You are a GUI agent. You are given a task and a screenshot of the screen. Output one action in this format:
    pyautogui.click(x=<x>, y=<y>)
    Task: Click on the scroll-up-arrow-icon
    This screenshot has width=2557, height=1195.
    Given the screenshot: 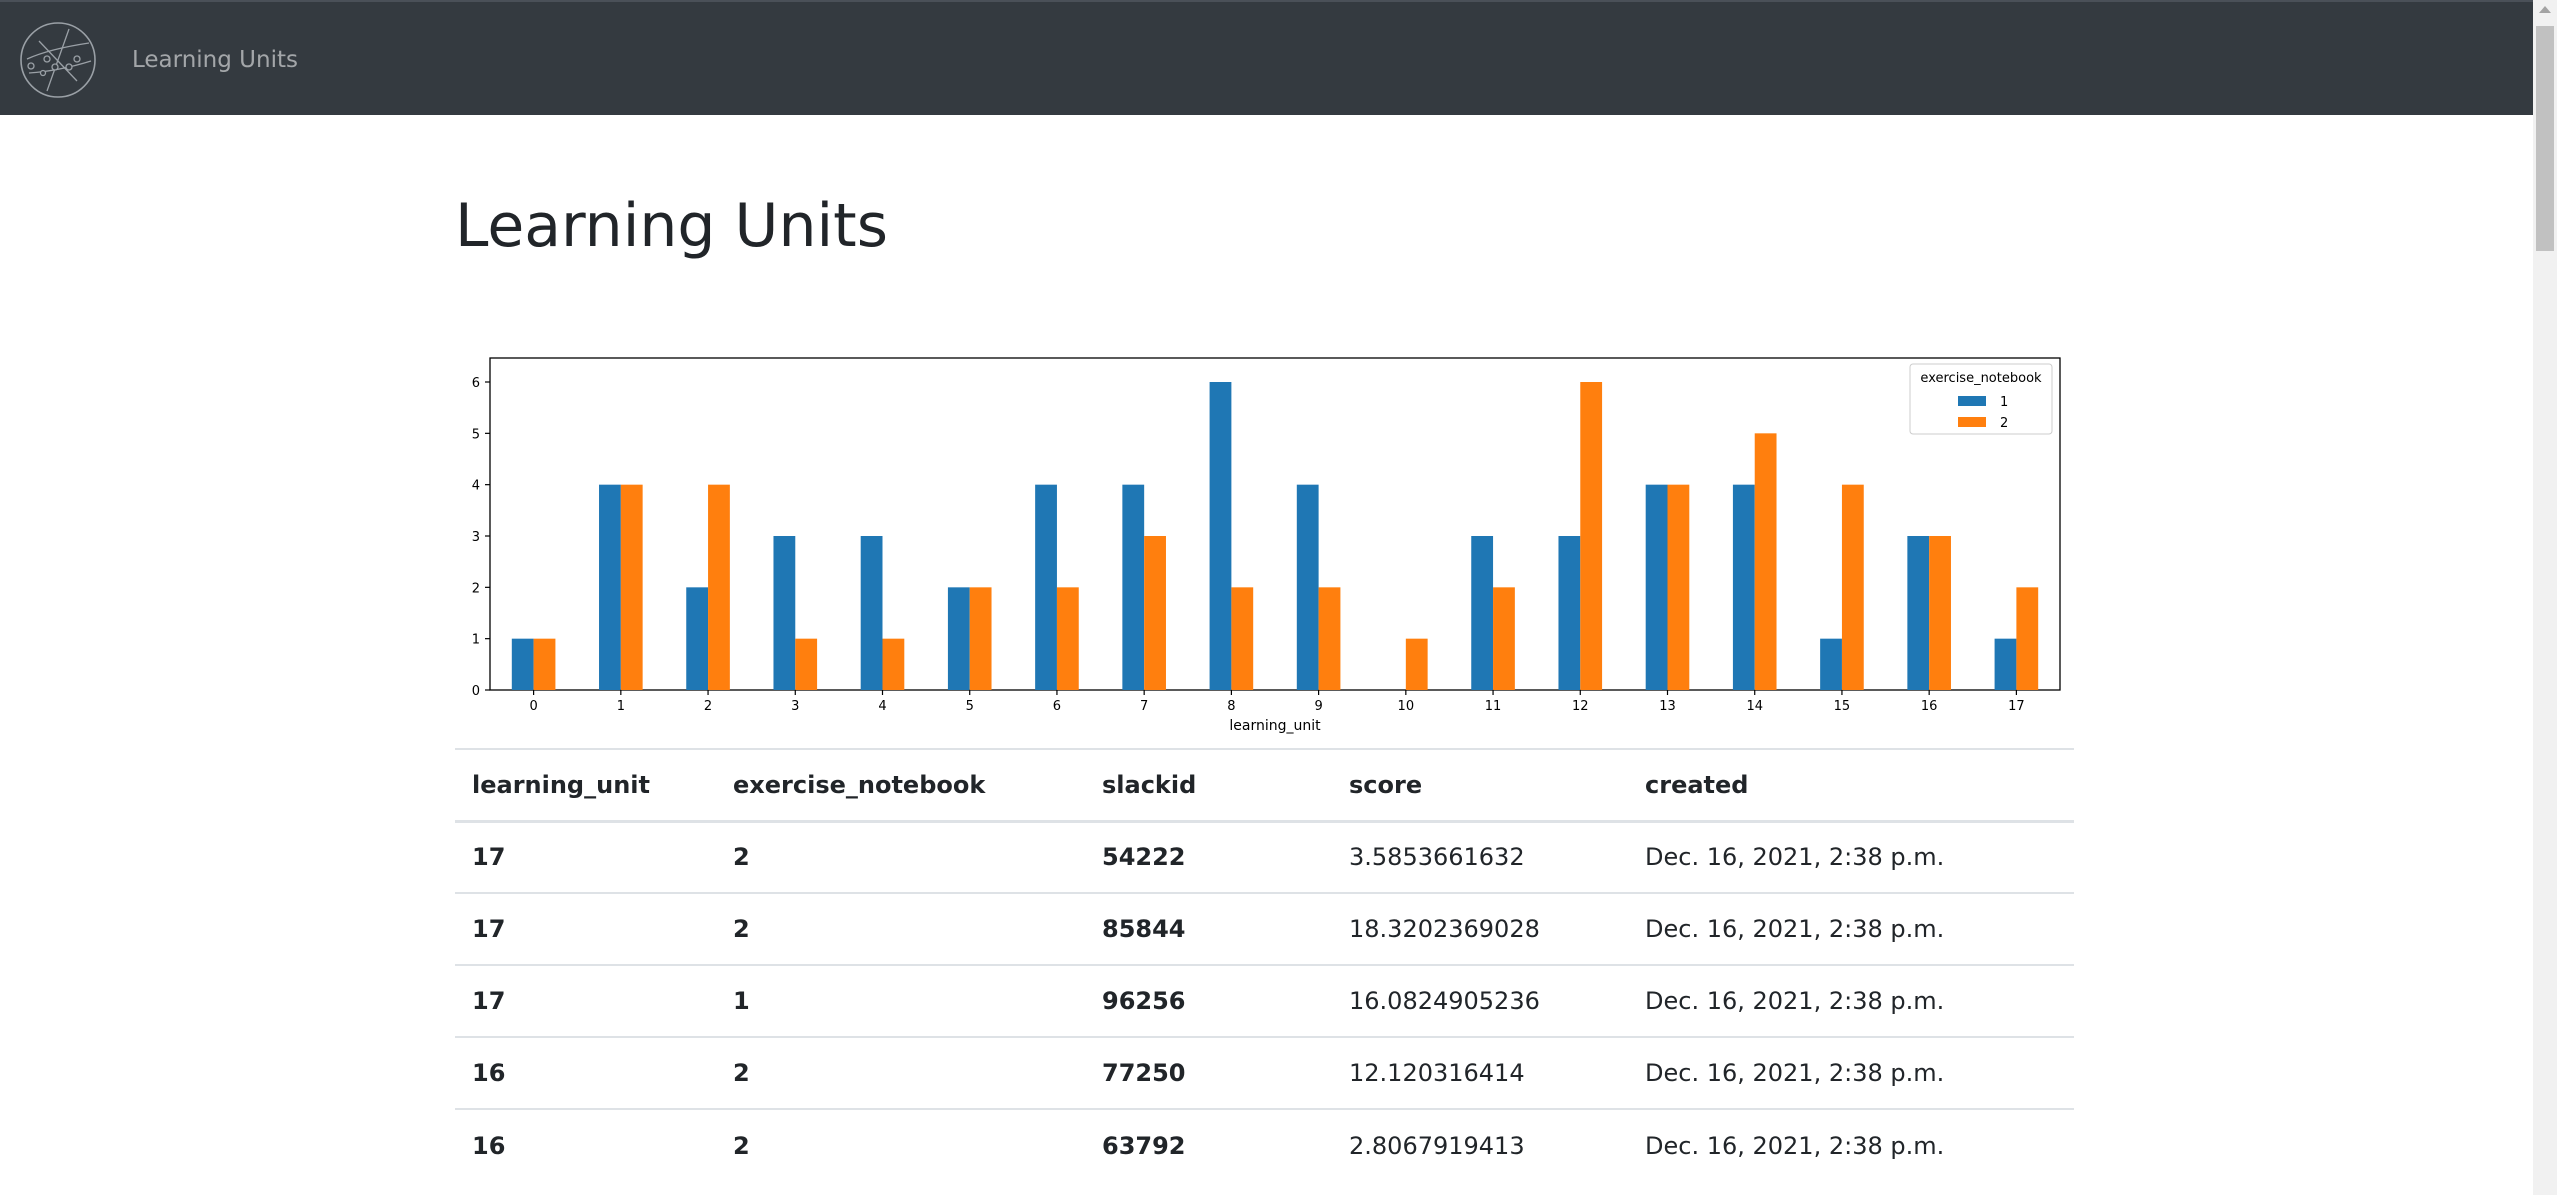 What is the action you would take?
    pyautogui.click(x=2545, y=9)
    